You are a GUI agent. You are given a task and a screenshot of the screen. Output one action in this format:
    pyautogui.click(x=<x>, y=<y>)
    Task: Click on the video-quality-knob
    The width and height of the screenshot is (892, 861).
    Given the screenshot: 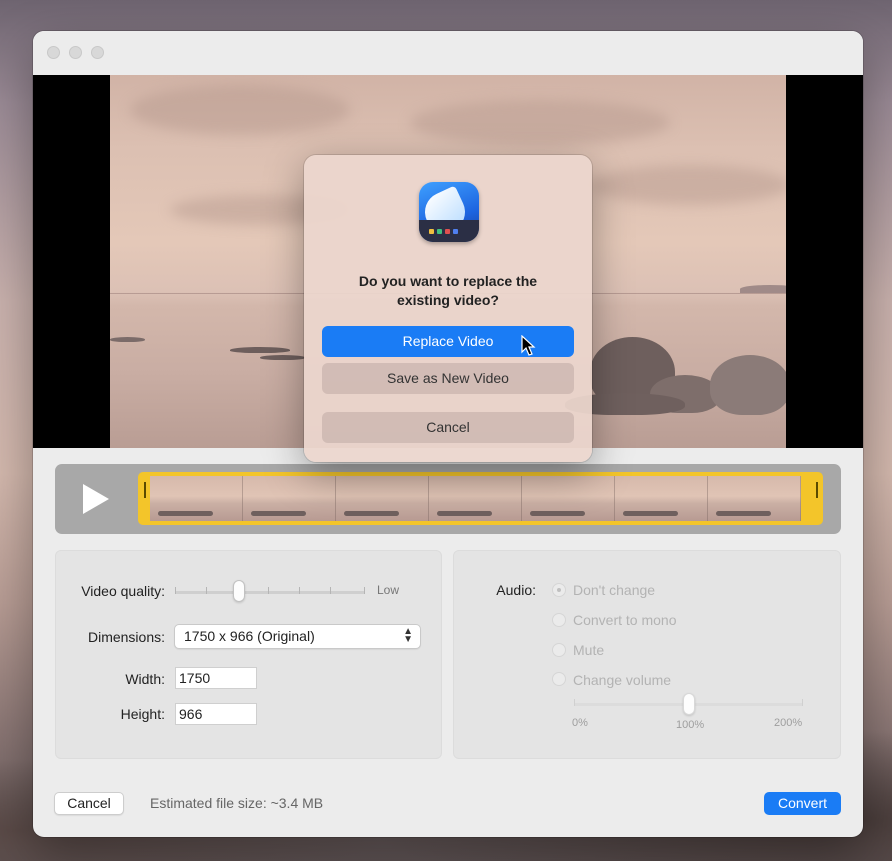 What is the action you would take?
    pyautogui.click(x=239, y=591)
    